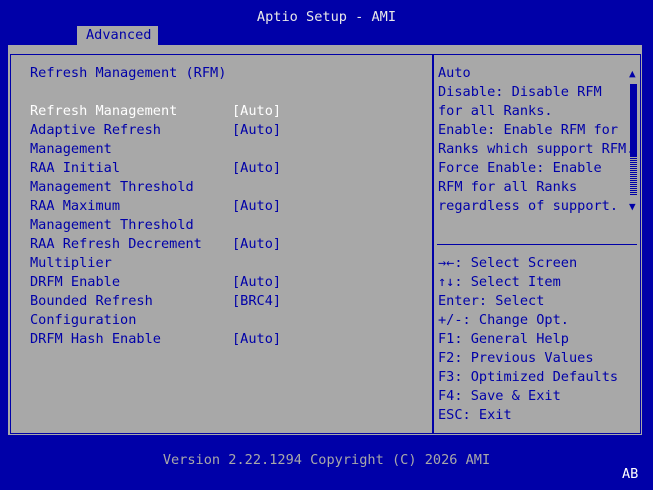 The image size is (653, 490). I want to click on setting-label: RAA Initial, so click(75, 168).